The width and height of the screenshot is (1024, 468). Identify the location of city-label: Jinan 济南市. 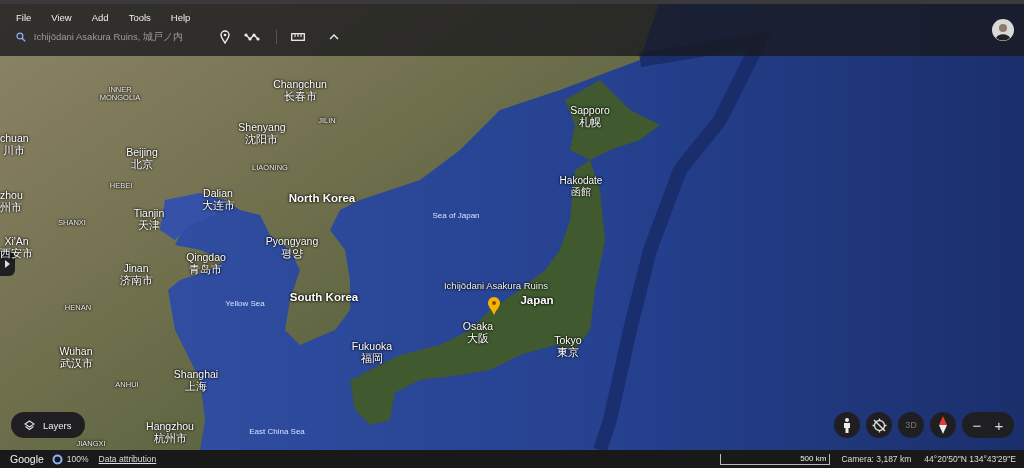
(136, 275).